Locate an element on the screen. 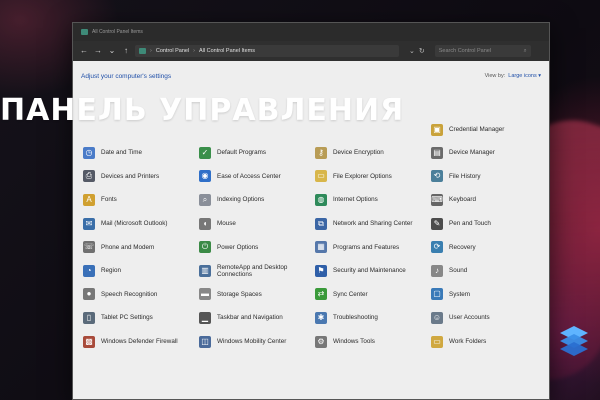 Image resolution: width=600 pixels, height=400 pixels. up-arrow-icon: ↑ is located at coordinates (126, 51).